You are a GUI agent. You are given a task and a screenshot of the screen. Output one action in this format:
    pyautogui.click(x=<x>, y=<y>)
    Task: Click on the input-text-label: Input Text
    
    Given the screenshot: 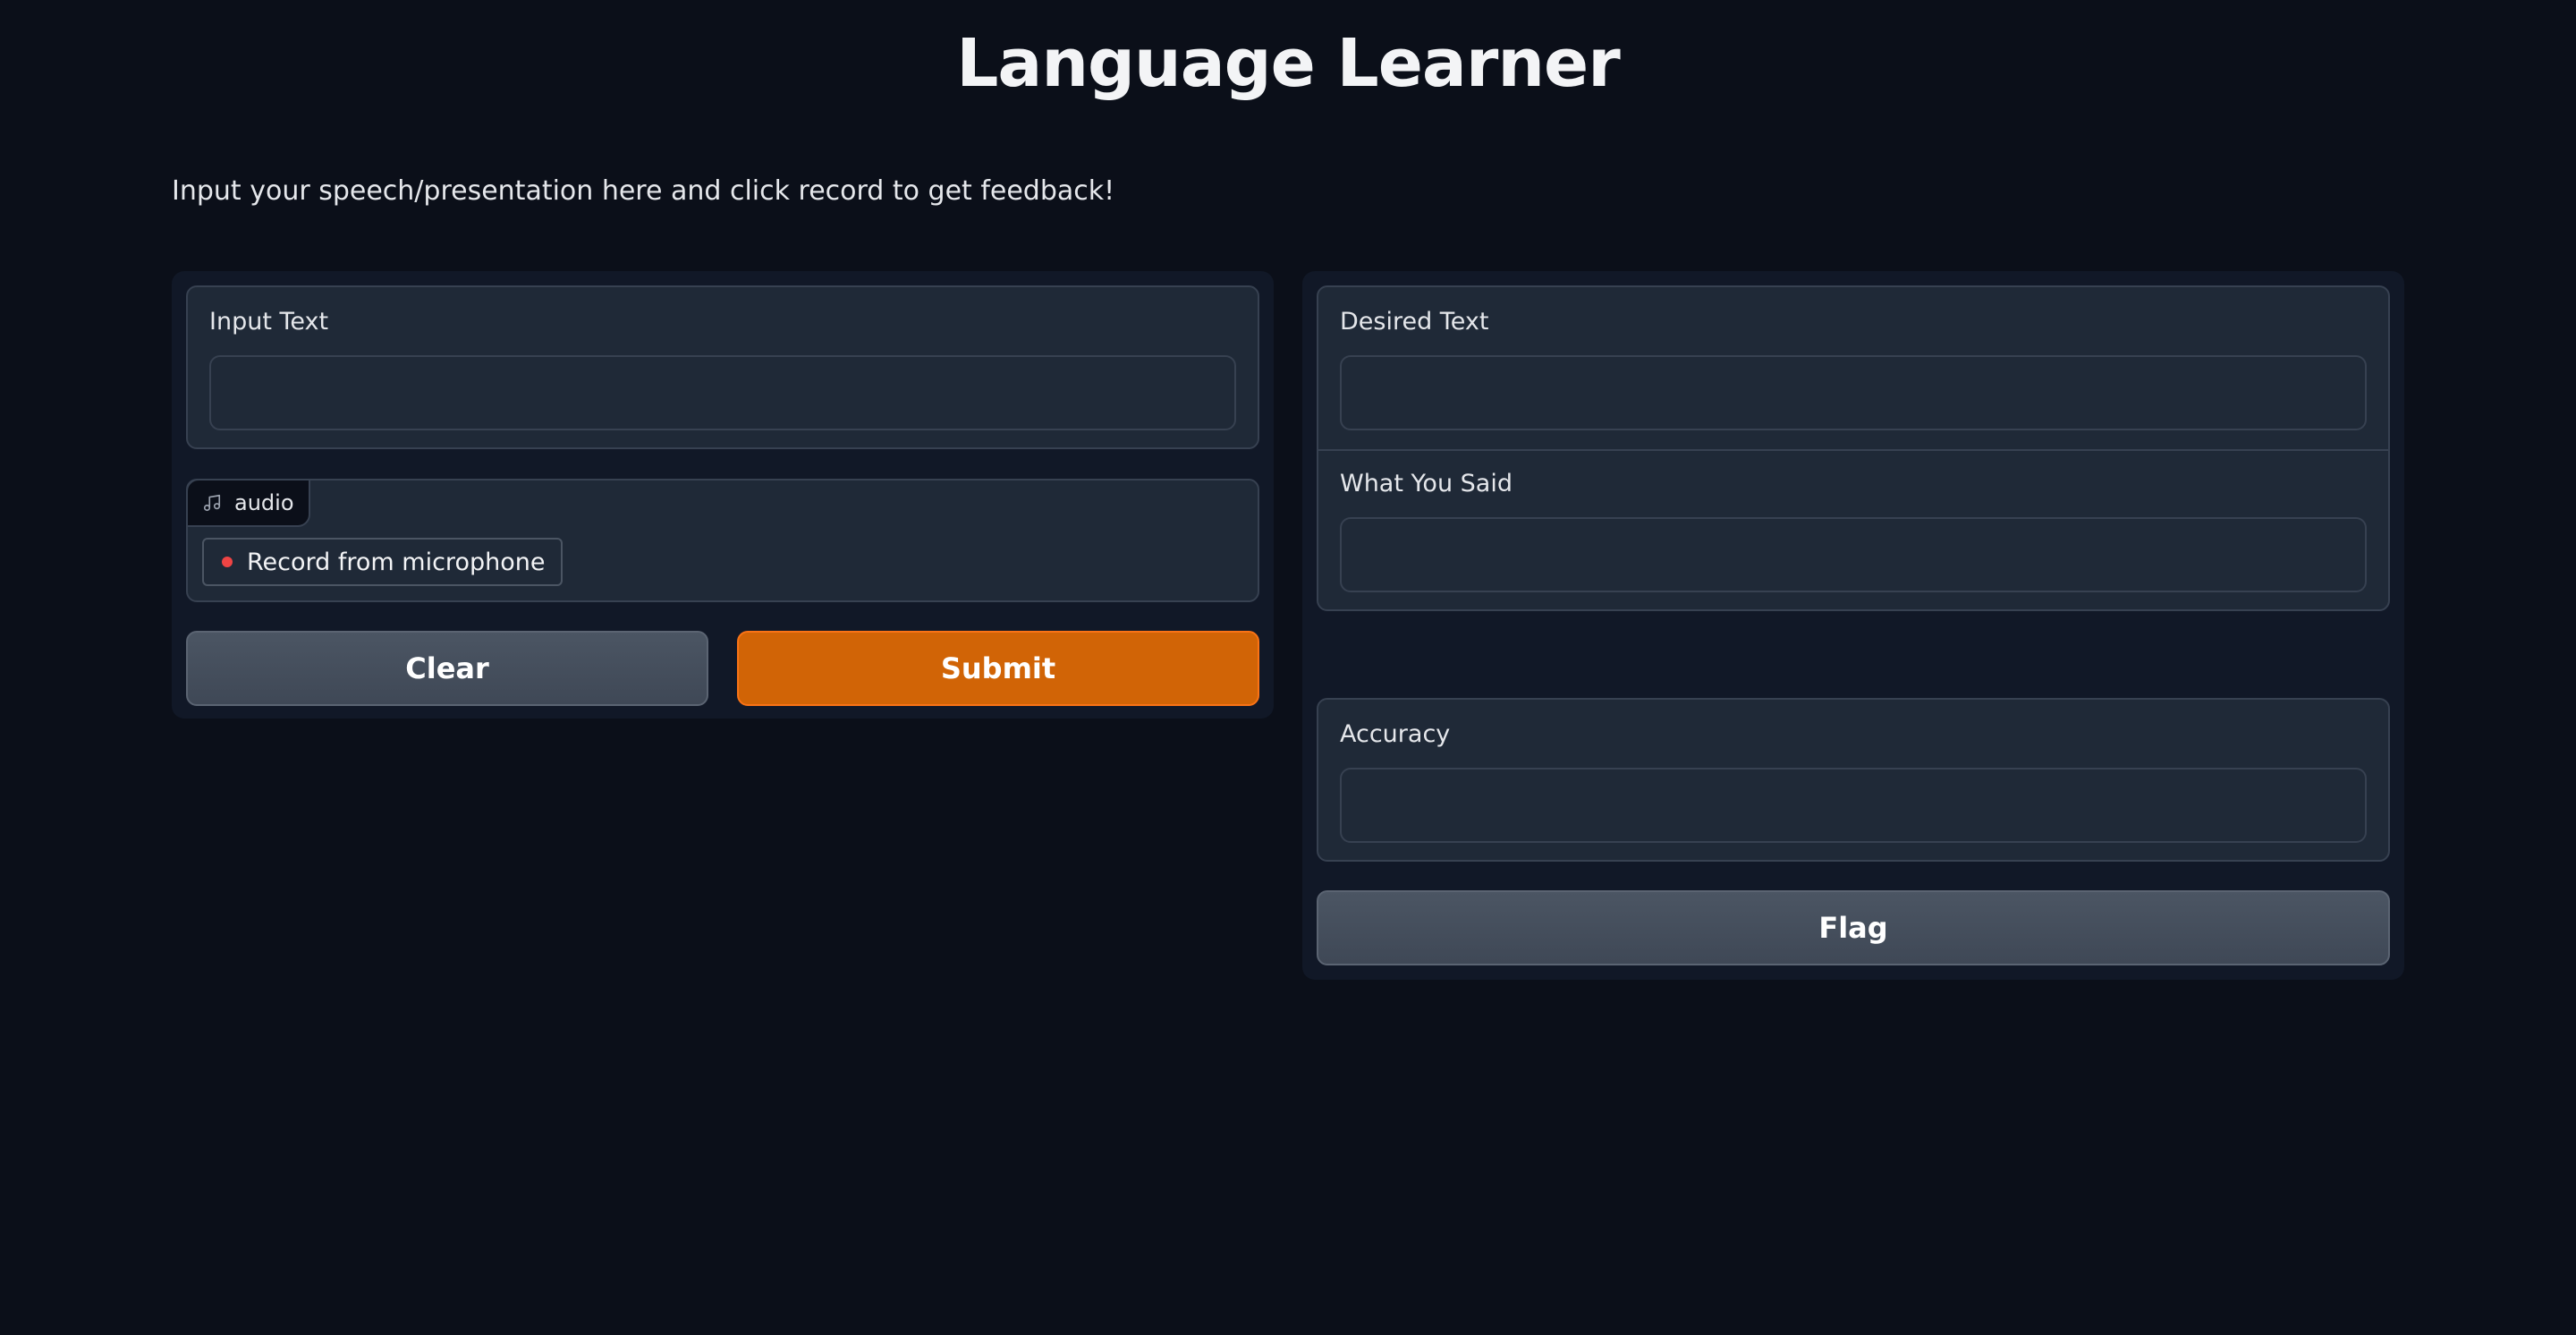 What is the action you would take?
    pyautogui.click(x=269, y=322)
    